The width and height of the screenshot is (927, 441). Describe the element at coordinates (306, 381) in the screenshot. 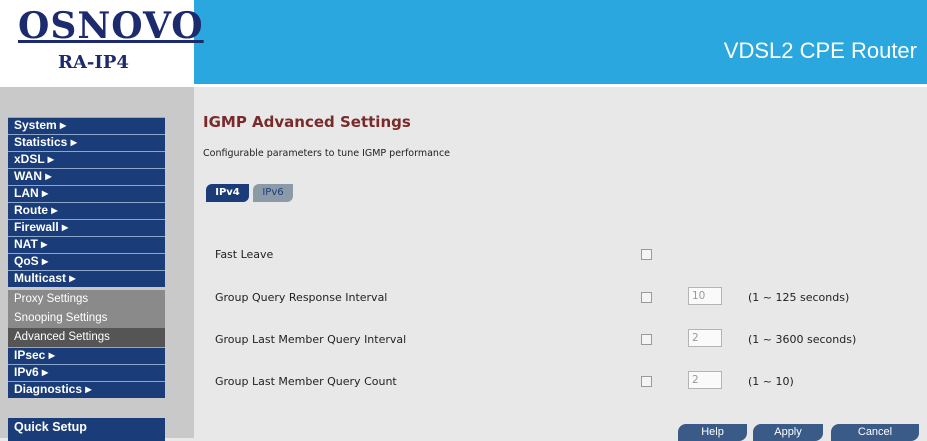

I see `group-last-member-query-count-label: Group Last Member Query Count` at that location.